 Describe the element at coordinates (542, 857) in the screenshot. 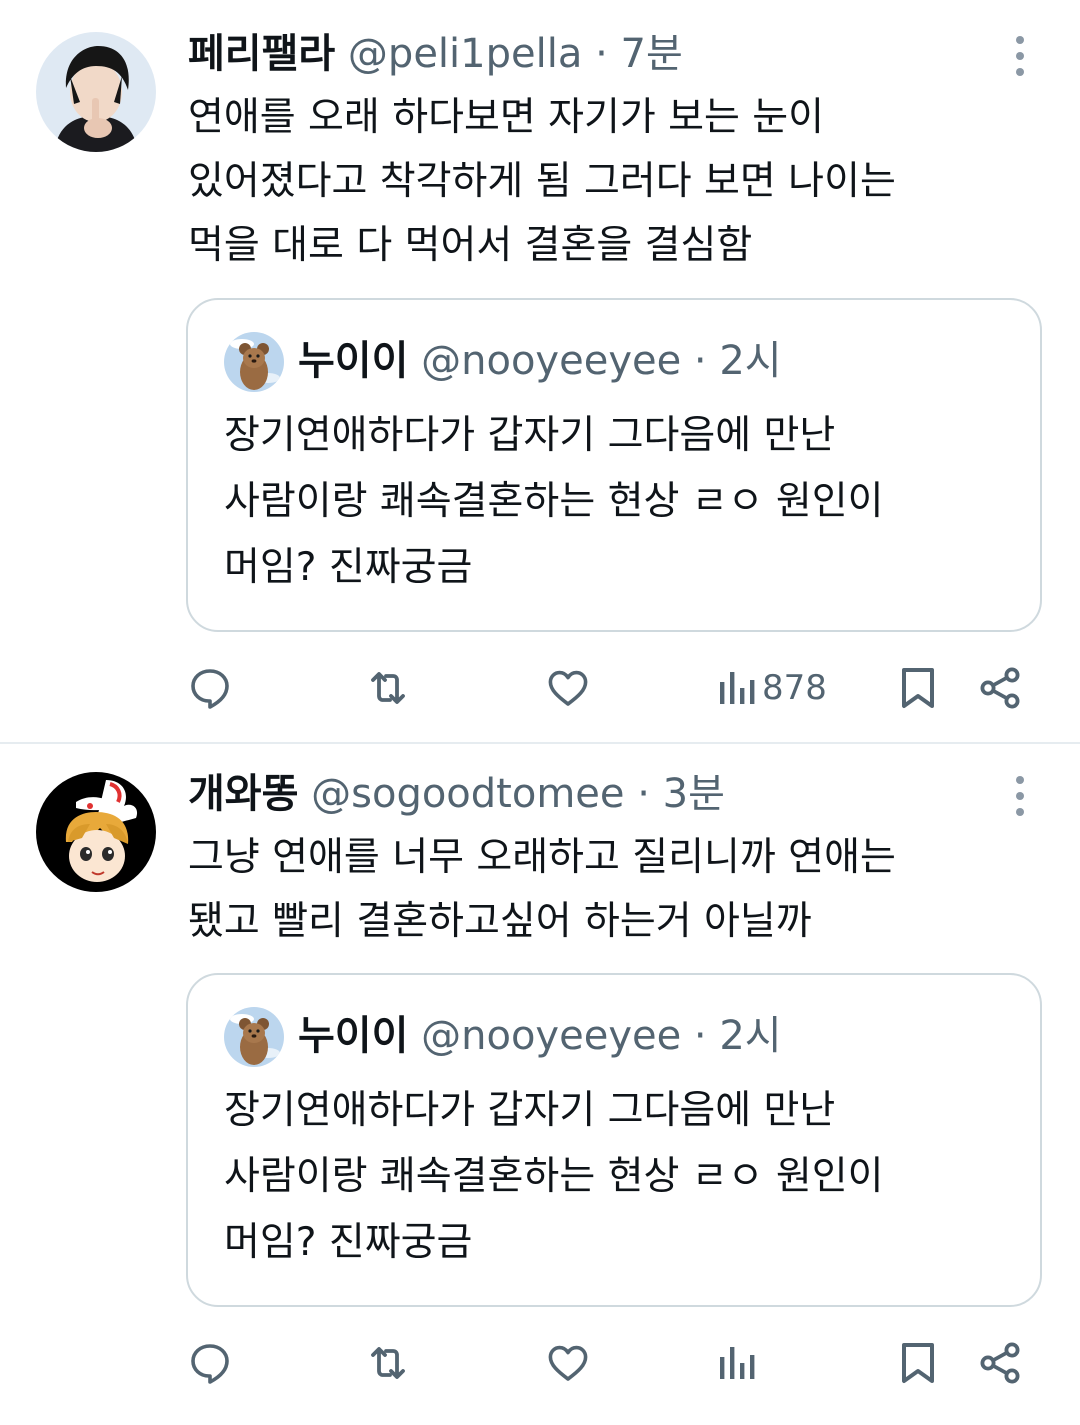

I see `tweet-text-line: 그냥 연애를 너무 오래하고 질리니까 연애는` at that location.